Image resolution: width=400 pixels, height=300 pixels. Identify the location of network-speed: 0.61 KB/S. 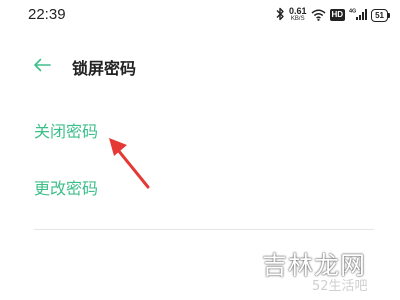
(298, 15).